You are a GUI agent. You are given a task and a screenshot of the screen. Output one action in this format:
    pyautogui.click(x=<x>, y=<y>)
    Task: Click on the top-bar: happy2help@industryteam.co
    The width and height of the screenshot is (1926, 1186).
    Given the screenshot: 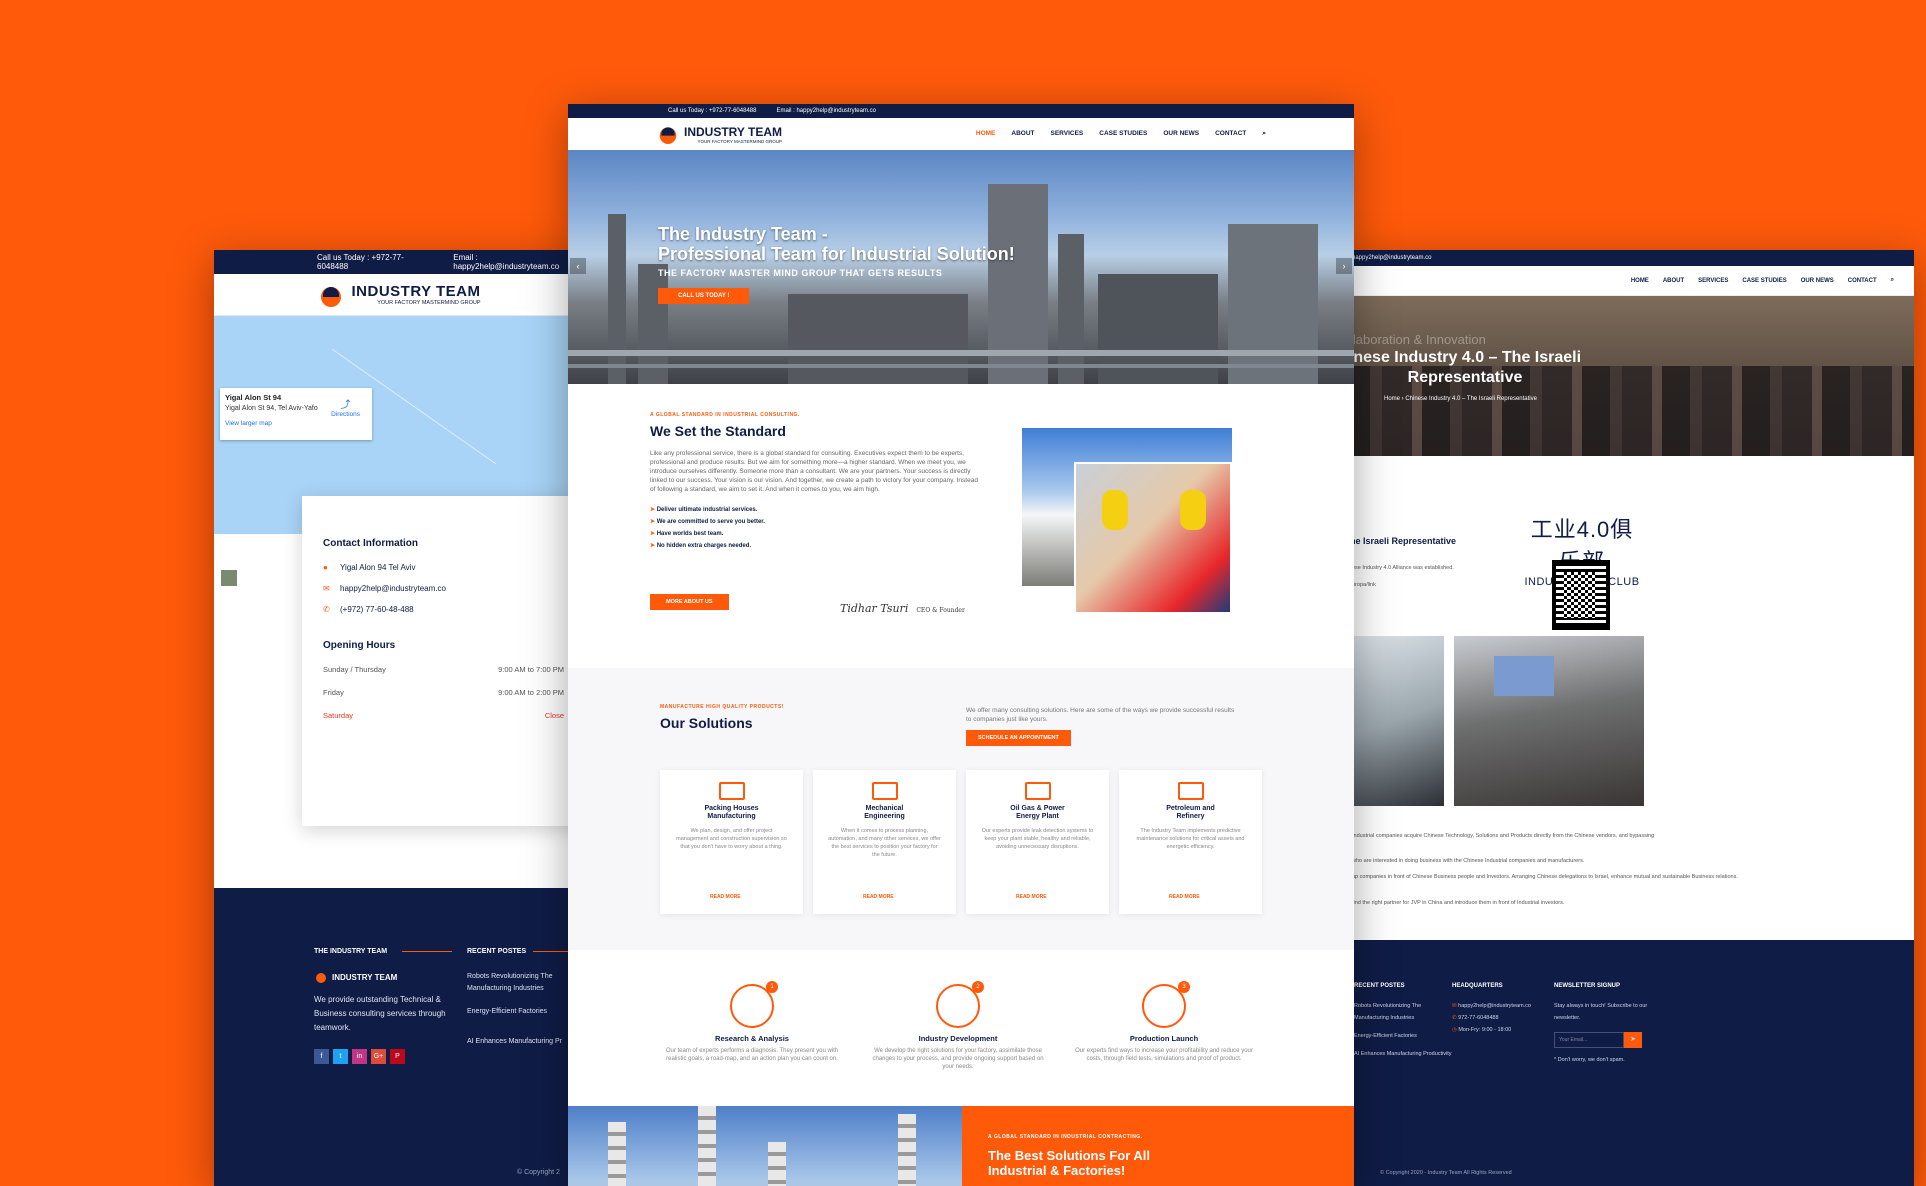 What is the action you would take?
    pyautogui.click(x=1628, y=258)
    